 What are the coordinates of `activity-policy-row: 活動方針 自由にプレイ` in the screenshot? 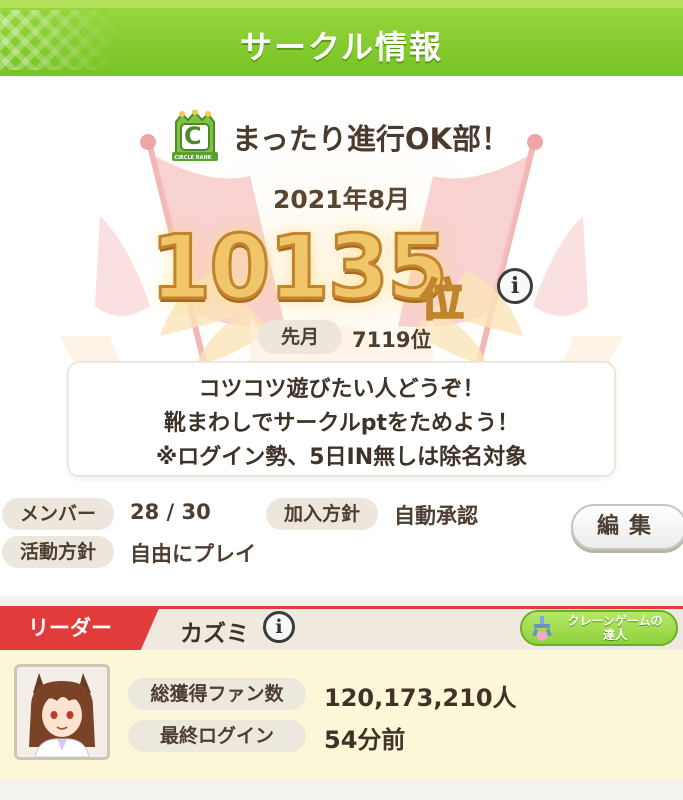 It's located at (150, 553).